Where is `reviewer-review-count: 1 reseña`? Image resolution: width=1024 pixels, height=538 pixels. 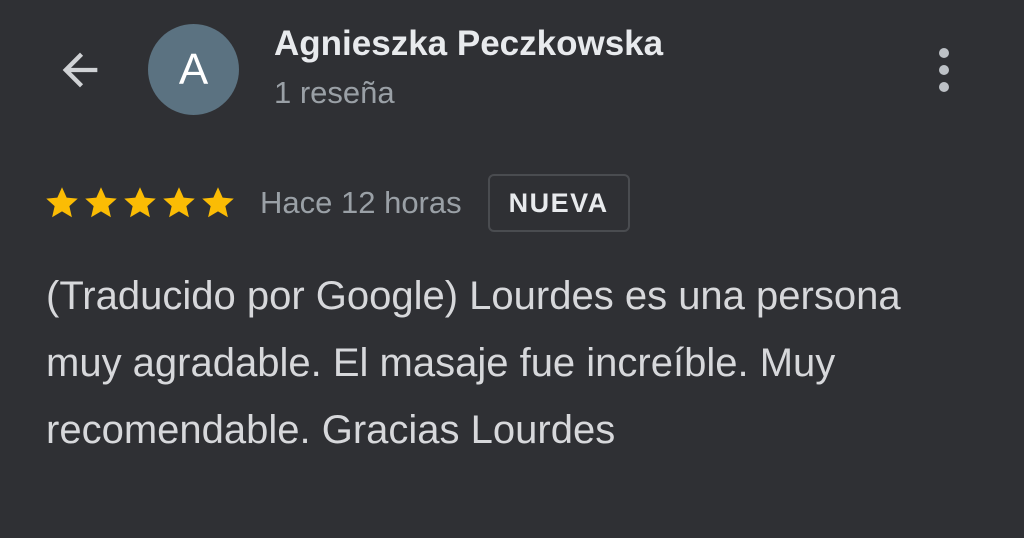 reviewer-review-count: 1 reseña is located at coordinates (334, 92).